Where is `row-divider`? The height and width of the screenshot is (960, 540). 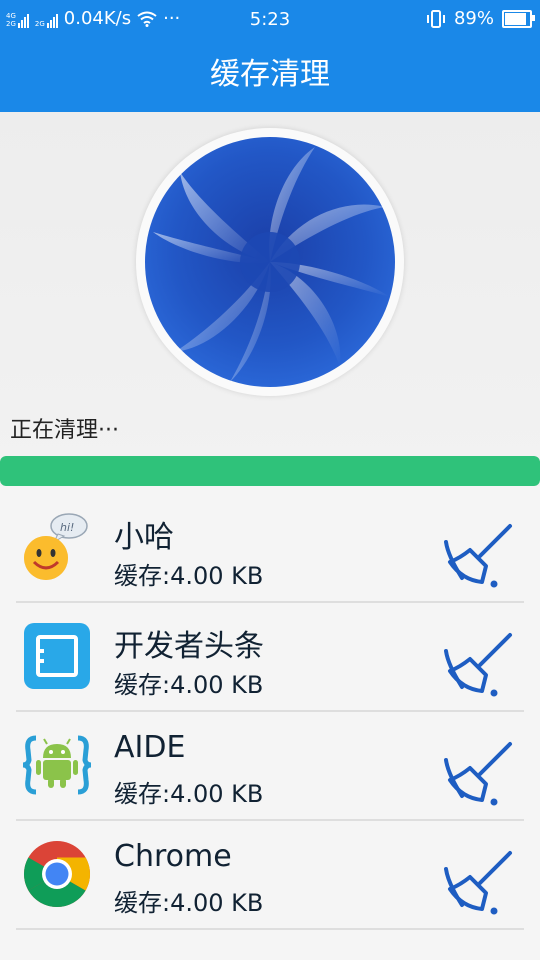 row-divider is located at coordinates (270, 929).